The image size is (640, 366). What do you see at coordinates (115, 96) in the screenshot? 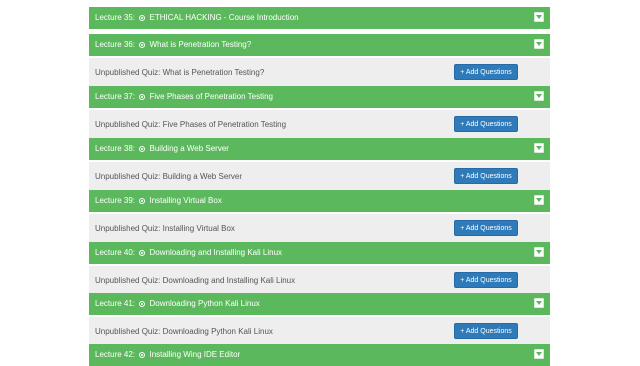
I see `lecture-number: Lecture 37:` at bounding box center [115, 96].